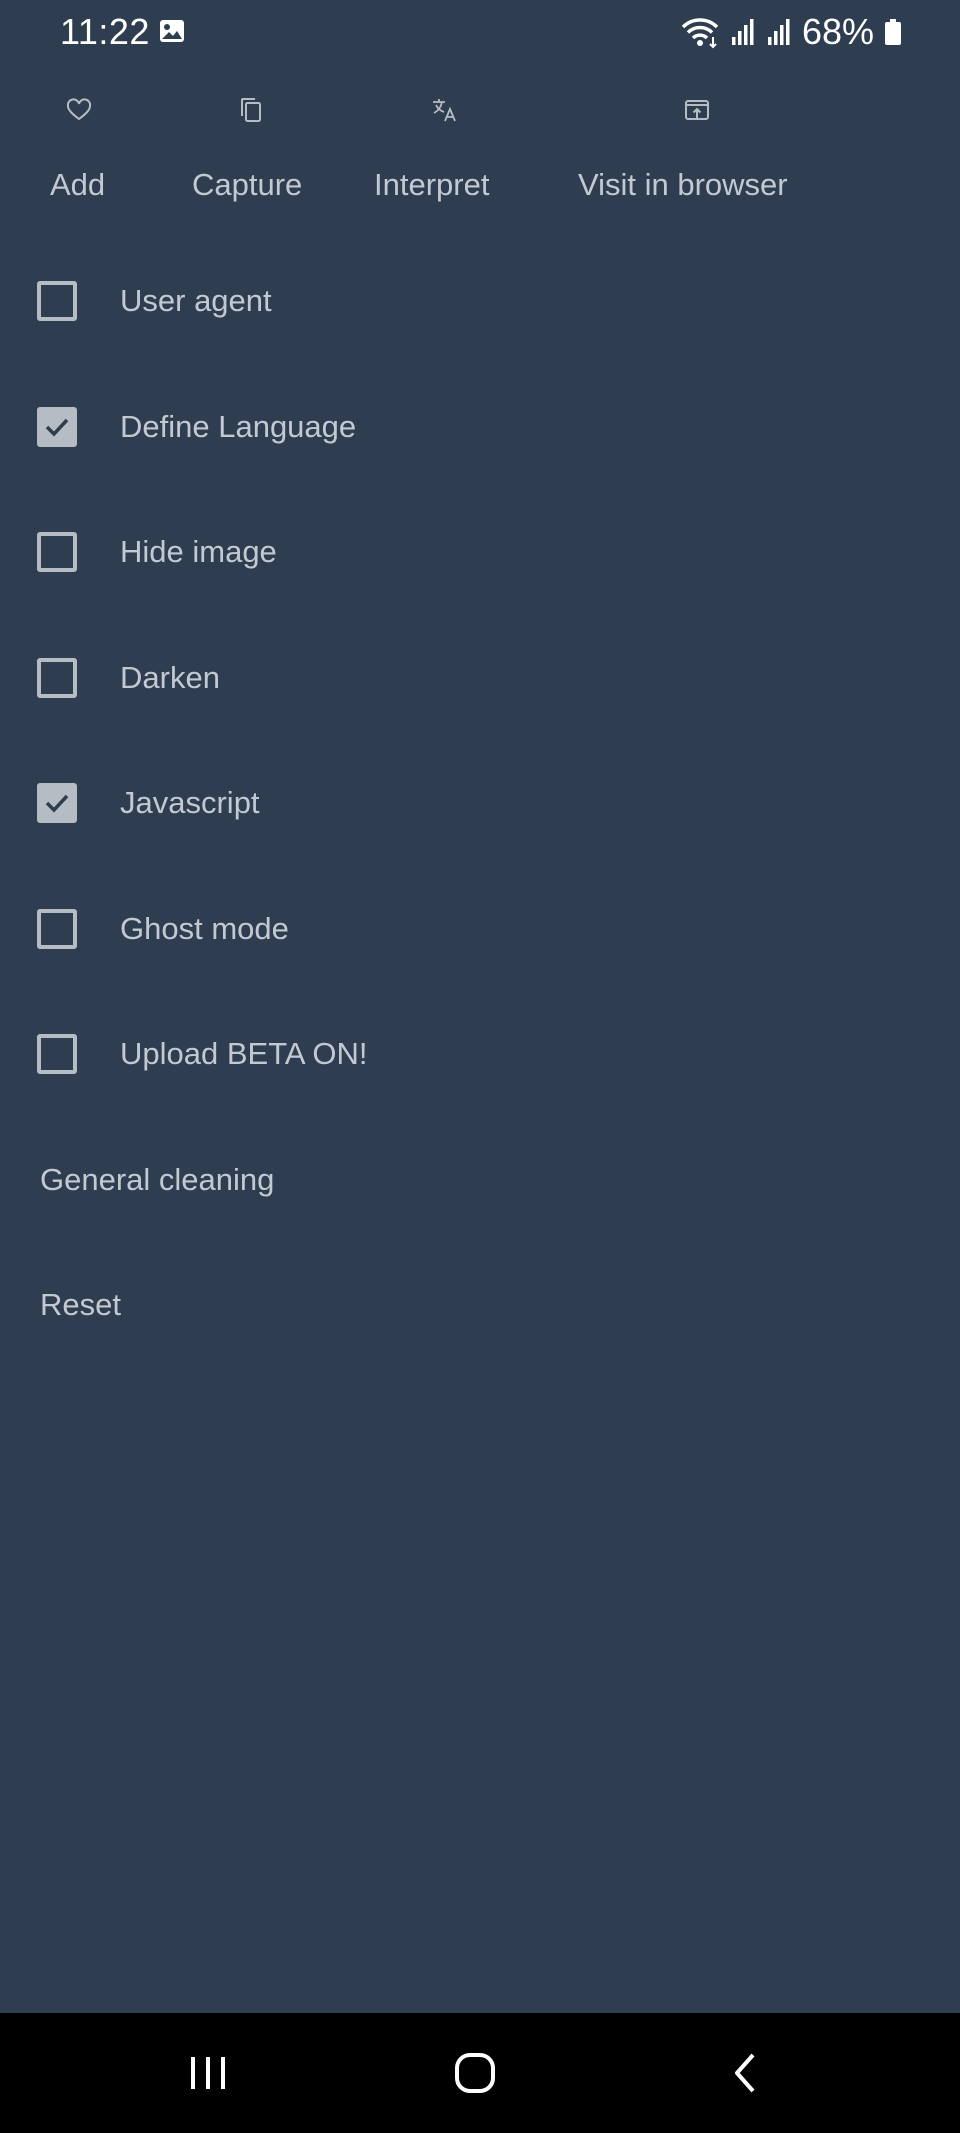 This screenshot has height=2133, width=960. I want to click on general-cleaning-button: General cleaning, so click(157, 1180).